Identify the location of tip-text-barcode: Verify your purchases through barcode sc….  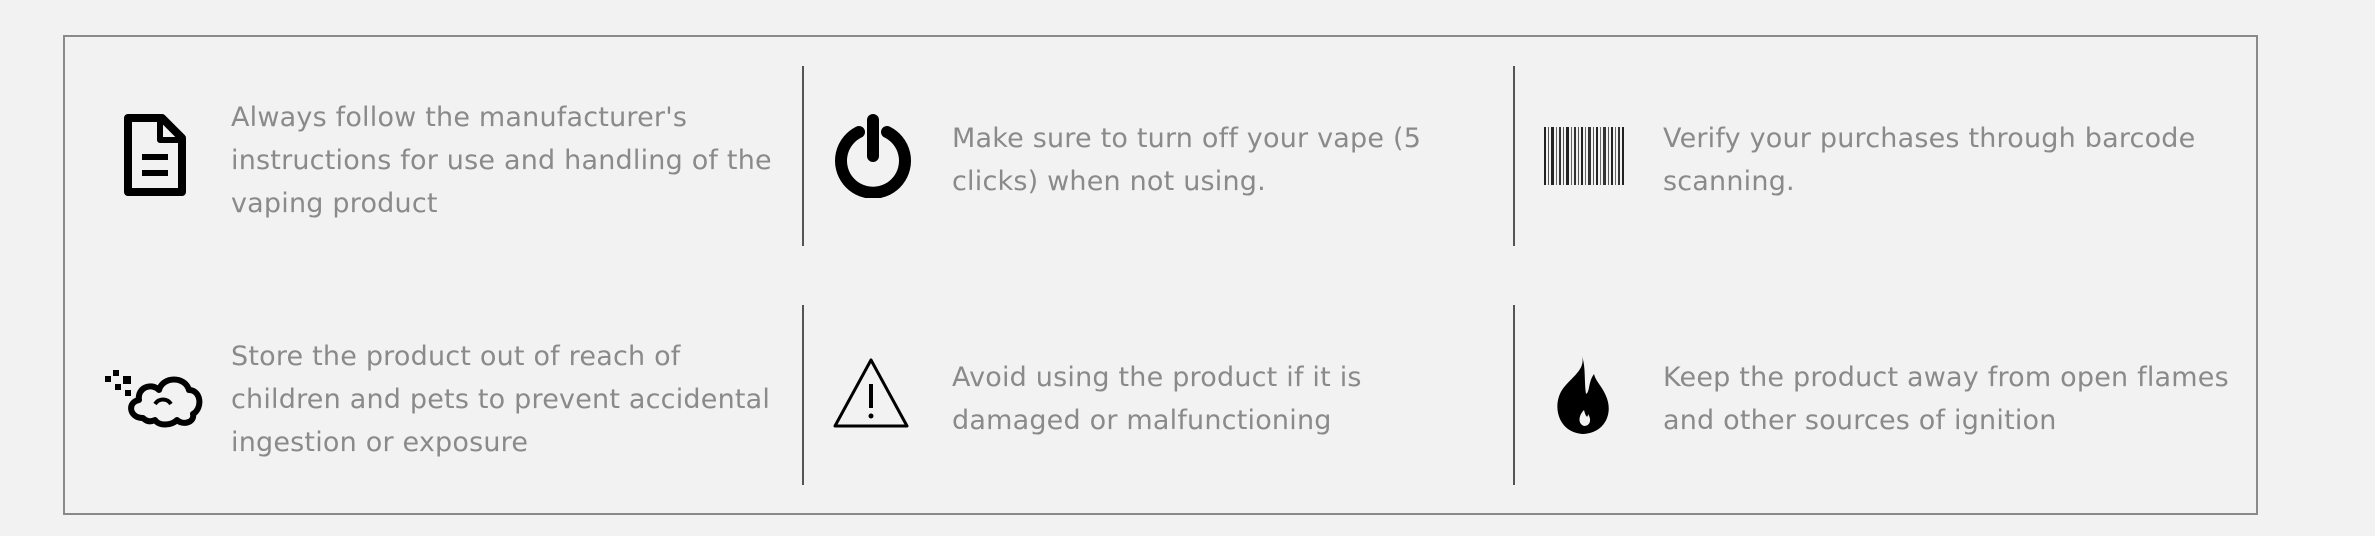
(1929, 160).